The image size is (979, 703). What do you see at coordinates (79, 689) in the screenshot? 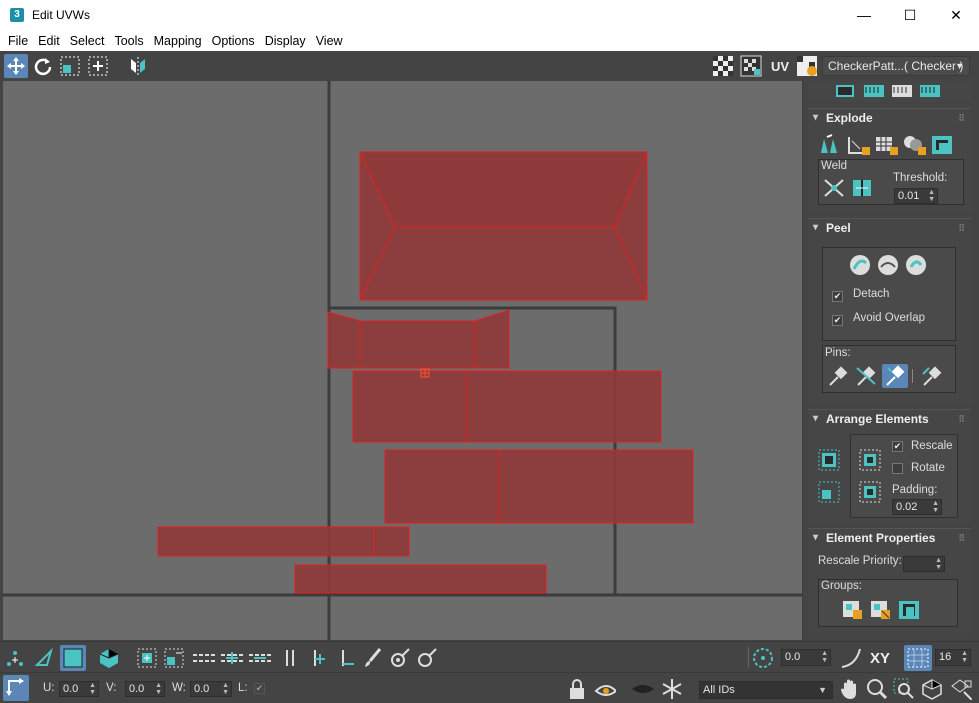
I see `u-spinner: 0.0 ▲ ▼` at bounding box center [79, 689].